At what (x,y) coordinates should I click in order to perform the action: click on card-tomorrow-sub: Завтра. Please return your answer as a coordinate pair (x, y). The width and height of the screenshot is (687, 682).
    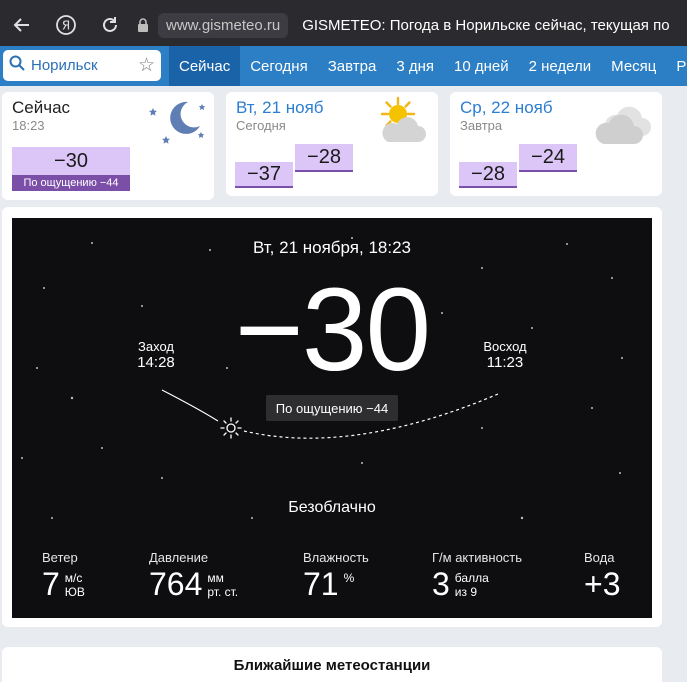
    Looking at the image, I should click on (481, 125).